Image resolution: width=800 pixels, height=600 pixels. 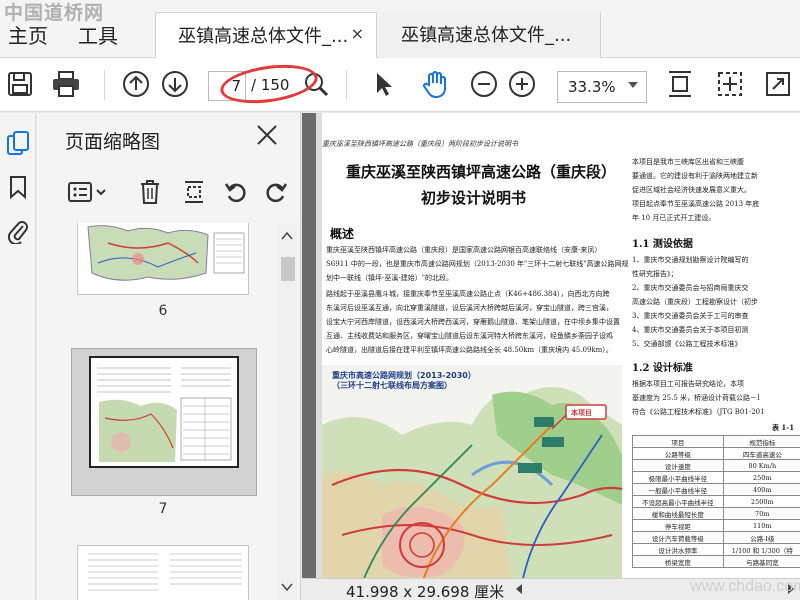 I want to click on map-project-label: 本项目, so click(x=581, y=413).